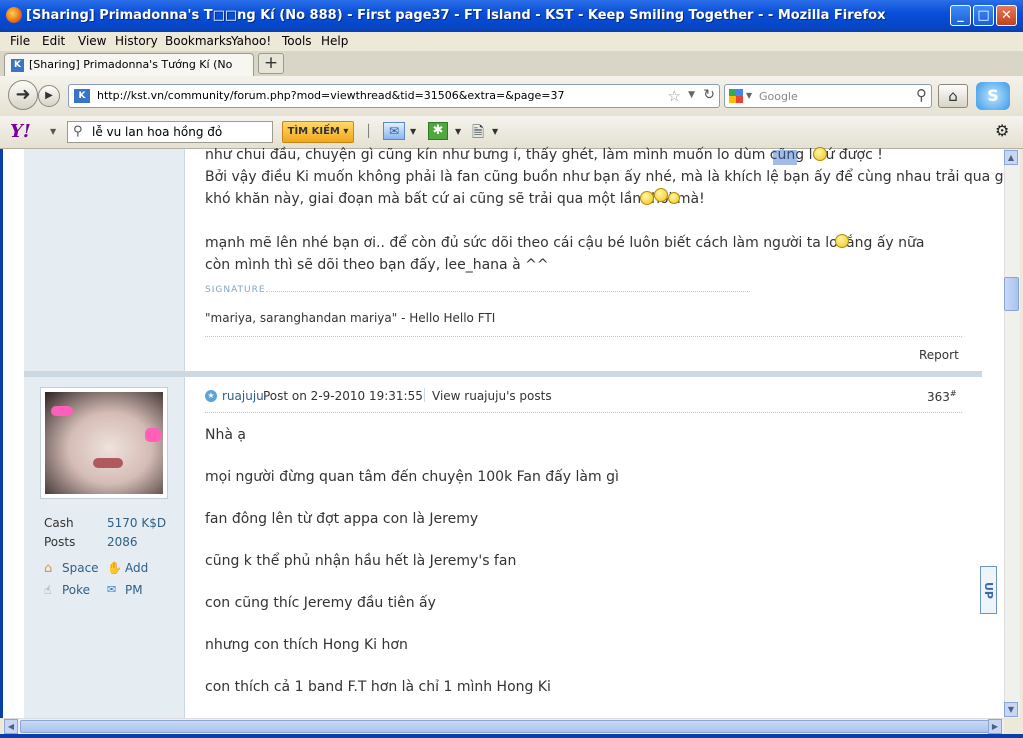  What do you see at coordinates (53, 131) in the screenshot?
I see `yahoo-dropdown-icon: ▼` at bounding box center [53, 131].